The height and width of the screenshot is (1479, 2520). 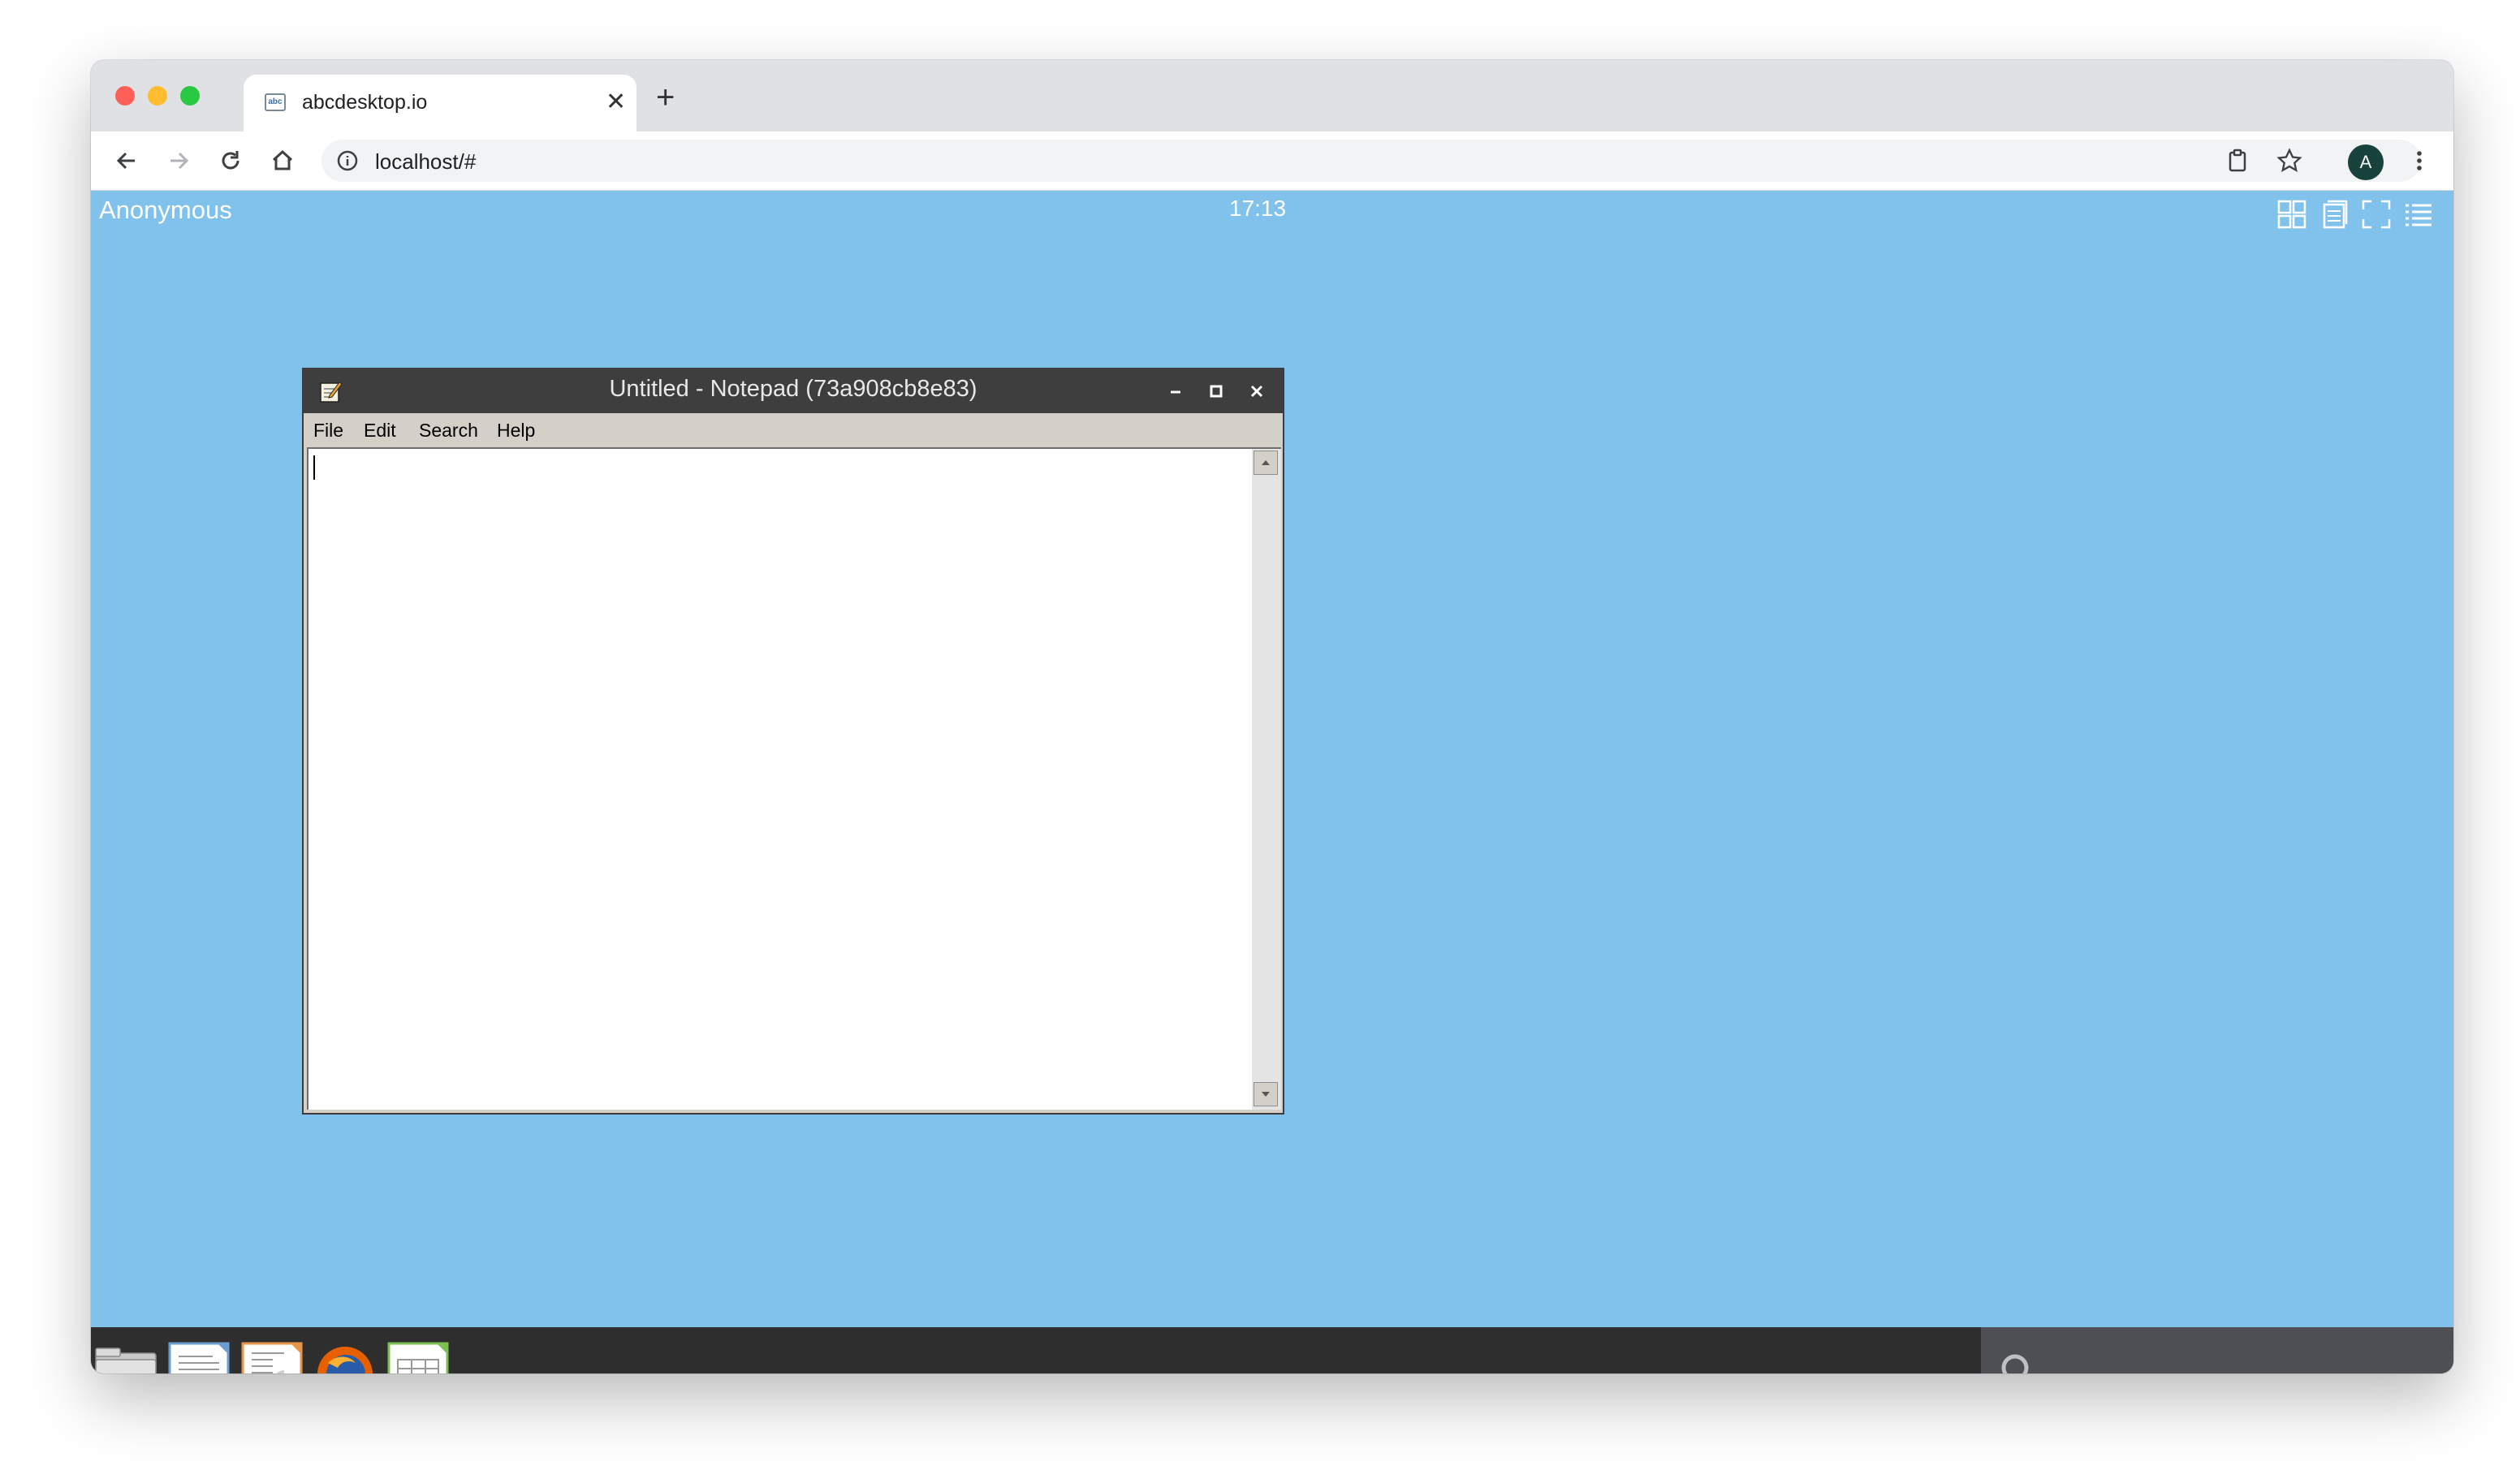 I want to click on tab-favicon: abc, so click(x=275, y=102).